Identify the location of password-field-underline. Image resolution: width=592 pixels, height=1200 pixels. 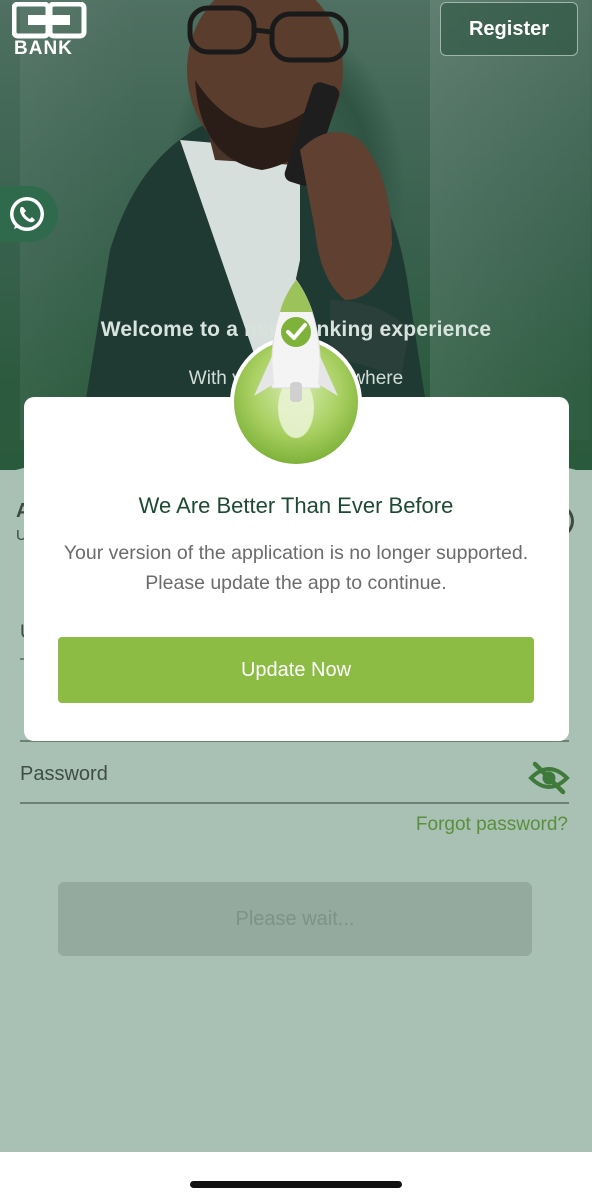
(294, 803).